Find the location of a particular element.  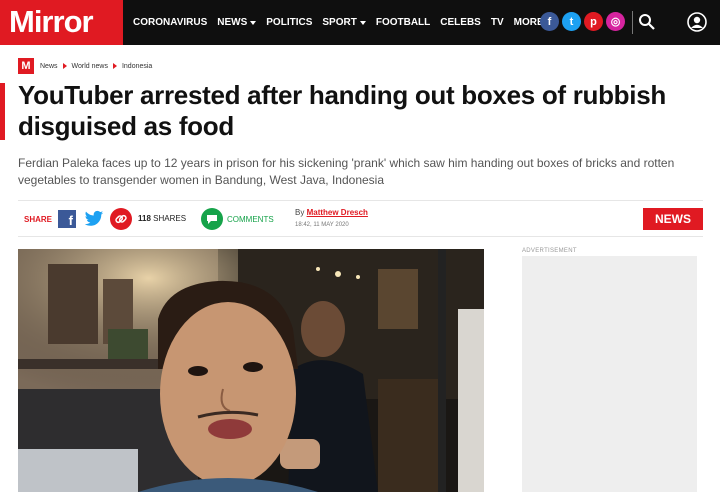

share-count: 118 SHARES is located at coordinates (162, 218).